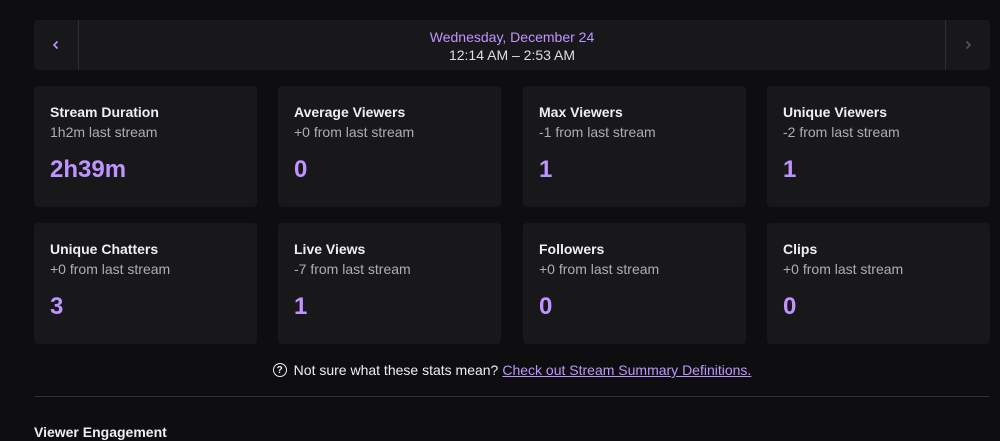 This screenshot has height=441, width=1000. Describe the element at coordinates (572, 249) in the screenshot. I see `stat-title: Followers` at that location.